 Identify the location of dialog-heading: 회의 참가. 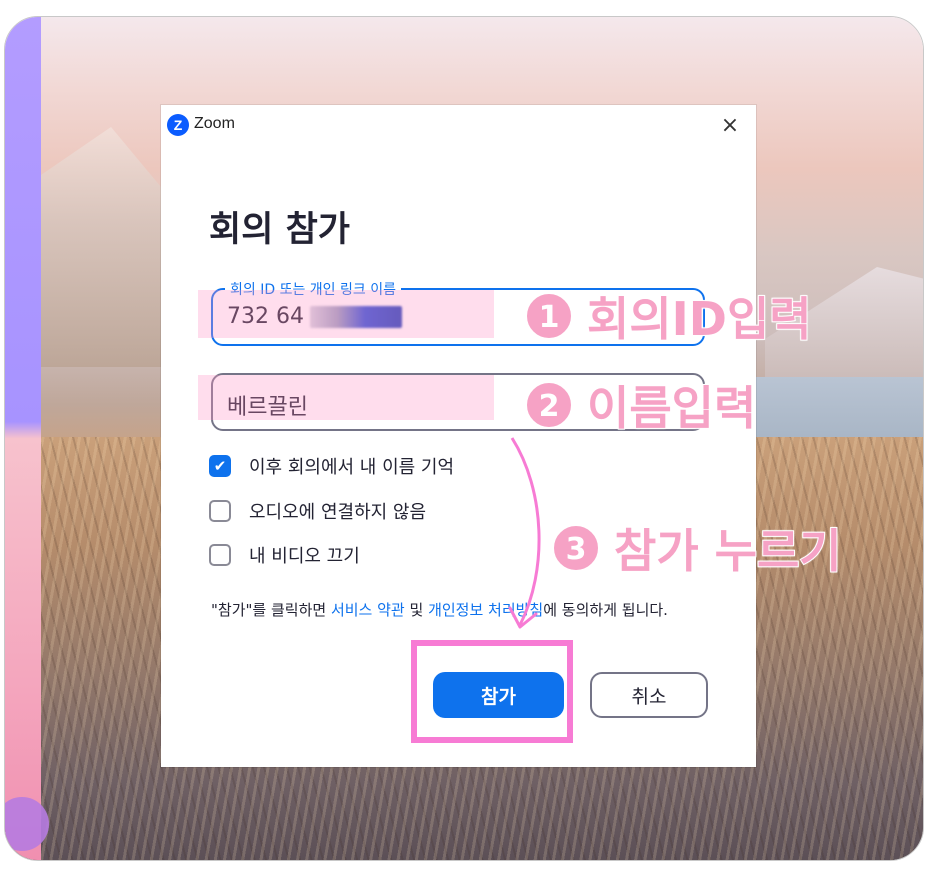
(279, 230).